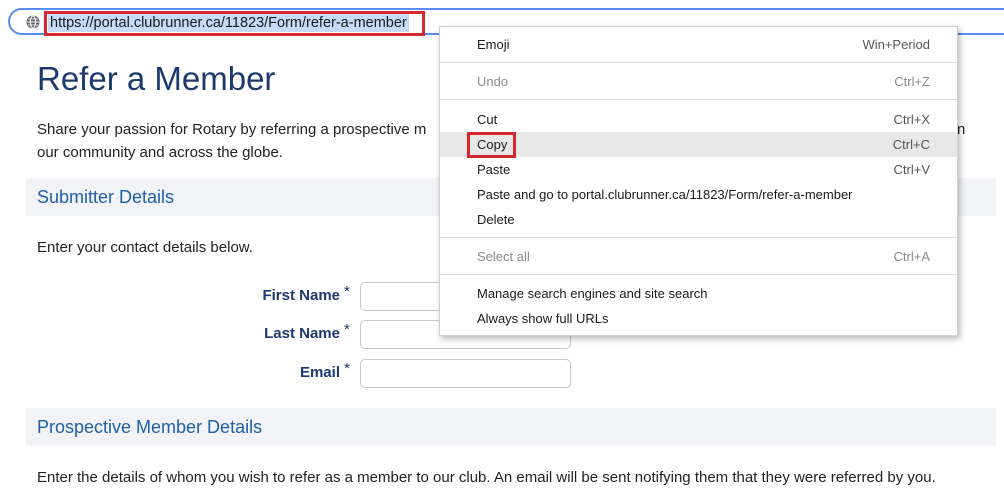 The width and height of the screenshot is (1004, 500). Describe the element at coordinates (493, 44) in the screenshot. I see `menu-item-label: Emoji` at that location.